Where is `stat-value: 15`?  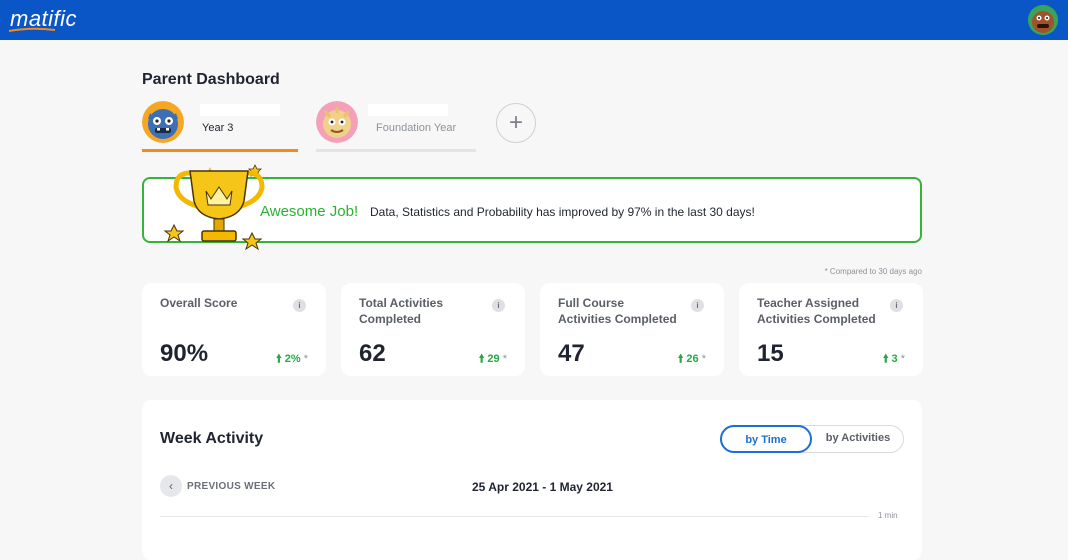 stat-value: 15 is located at coordinates (770, 353).